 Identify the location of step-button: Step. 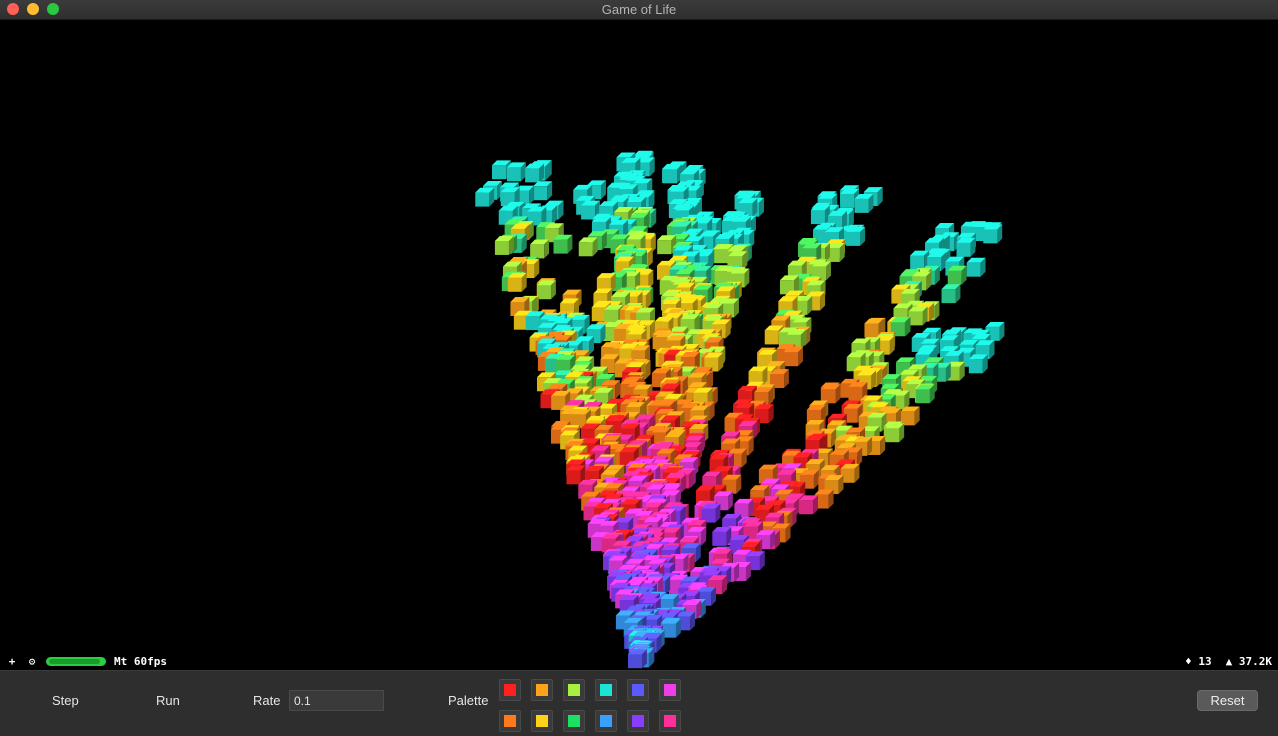
(65, 700).